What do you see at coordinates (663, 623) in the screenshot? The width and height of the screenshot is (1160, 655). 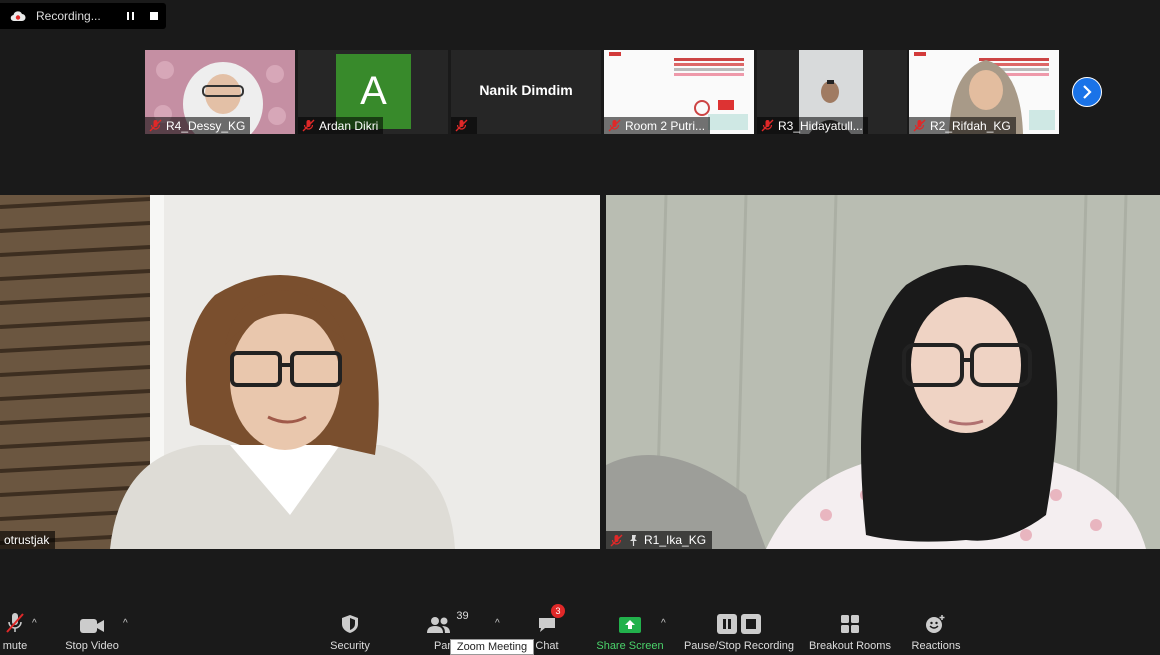 I see `share-options-caret: ^` at bounding box center [663, 623].